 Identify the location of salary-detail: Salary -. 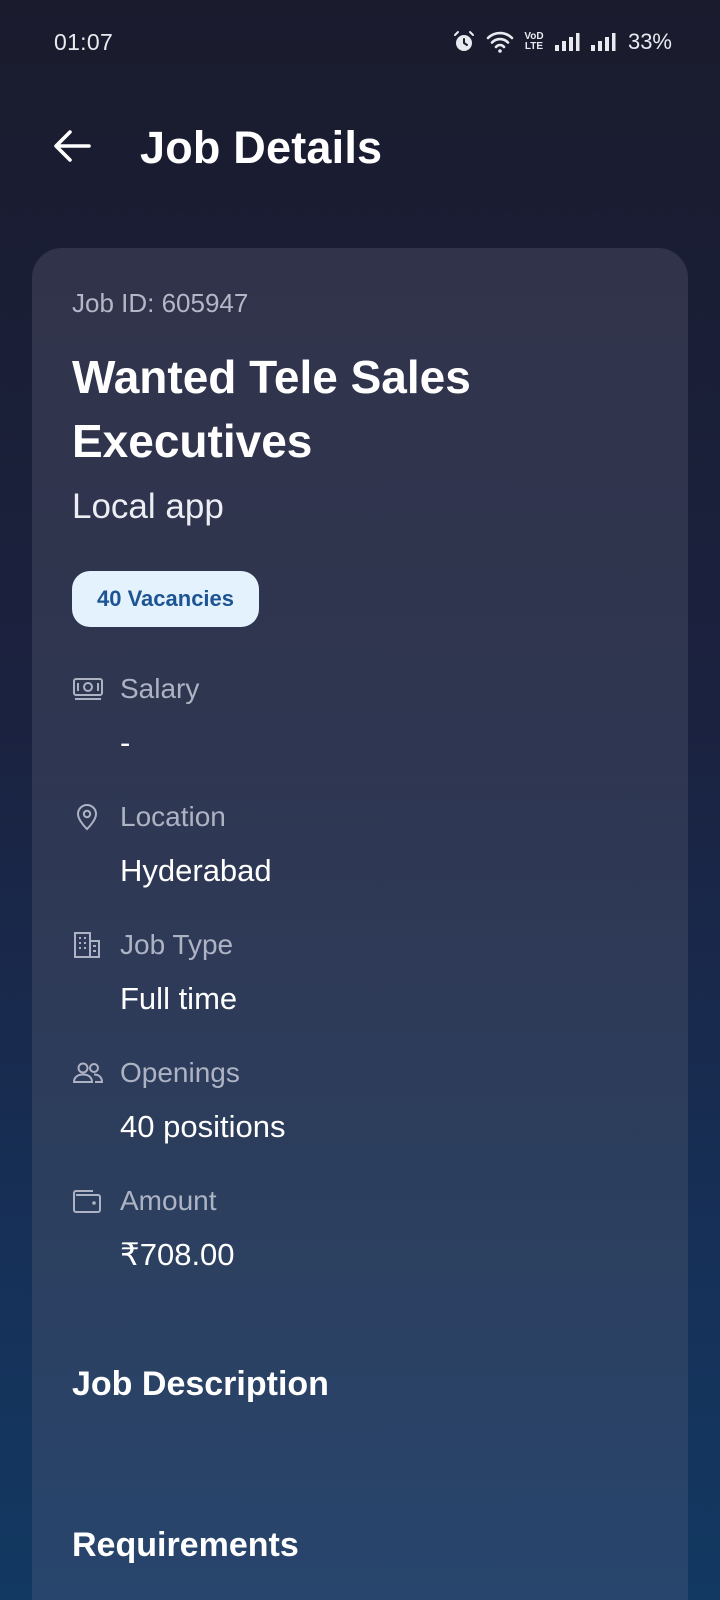
(360, 715).